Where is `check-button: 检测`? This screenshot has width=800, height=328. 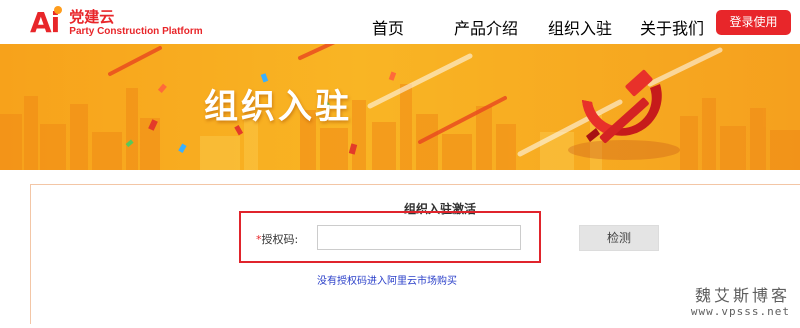
check-button: 检测 is located at coordinates (619, 238).